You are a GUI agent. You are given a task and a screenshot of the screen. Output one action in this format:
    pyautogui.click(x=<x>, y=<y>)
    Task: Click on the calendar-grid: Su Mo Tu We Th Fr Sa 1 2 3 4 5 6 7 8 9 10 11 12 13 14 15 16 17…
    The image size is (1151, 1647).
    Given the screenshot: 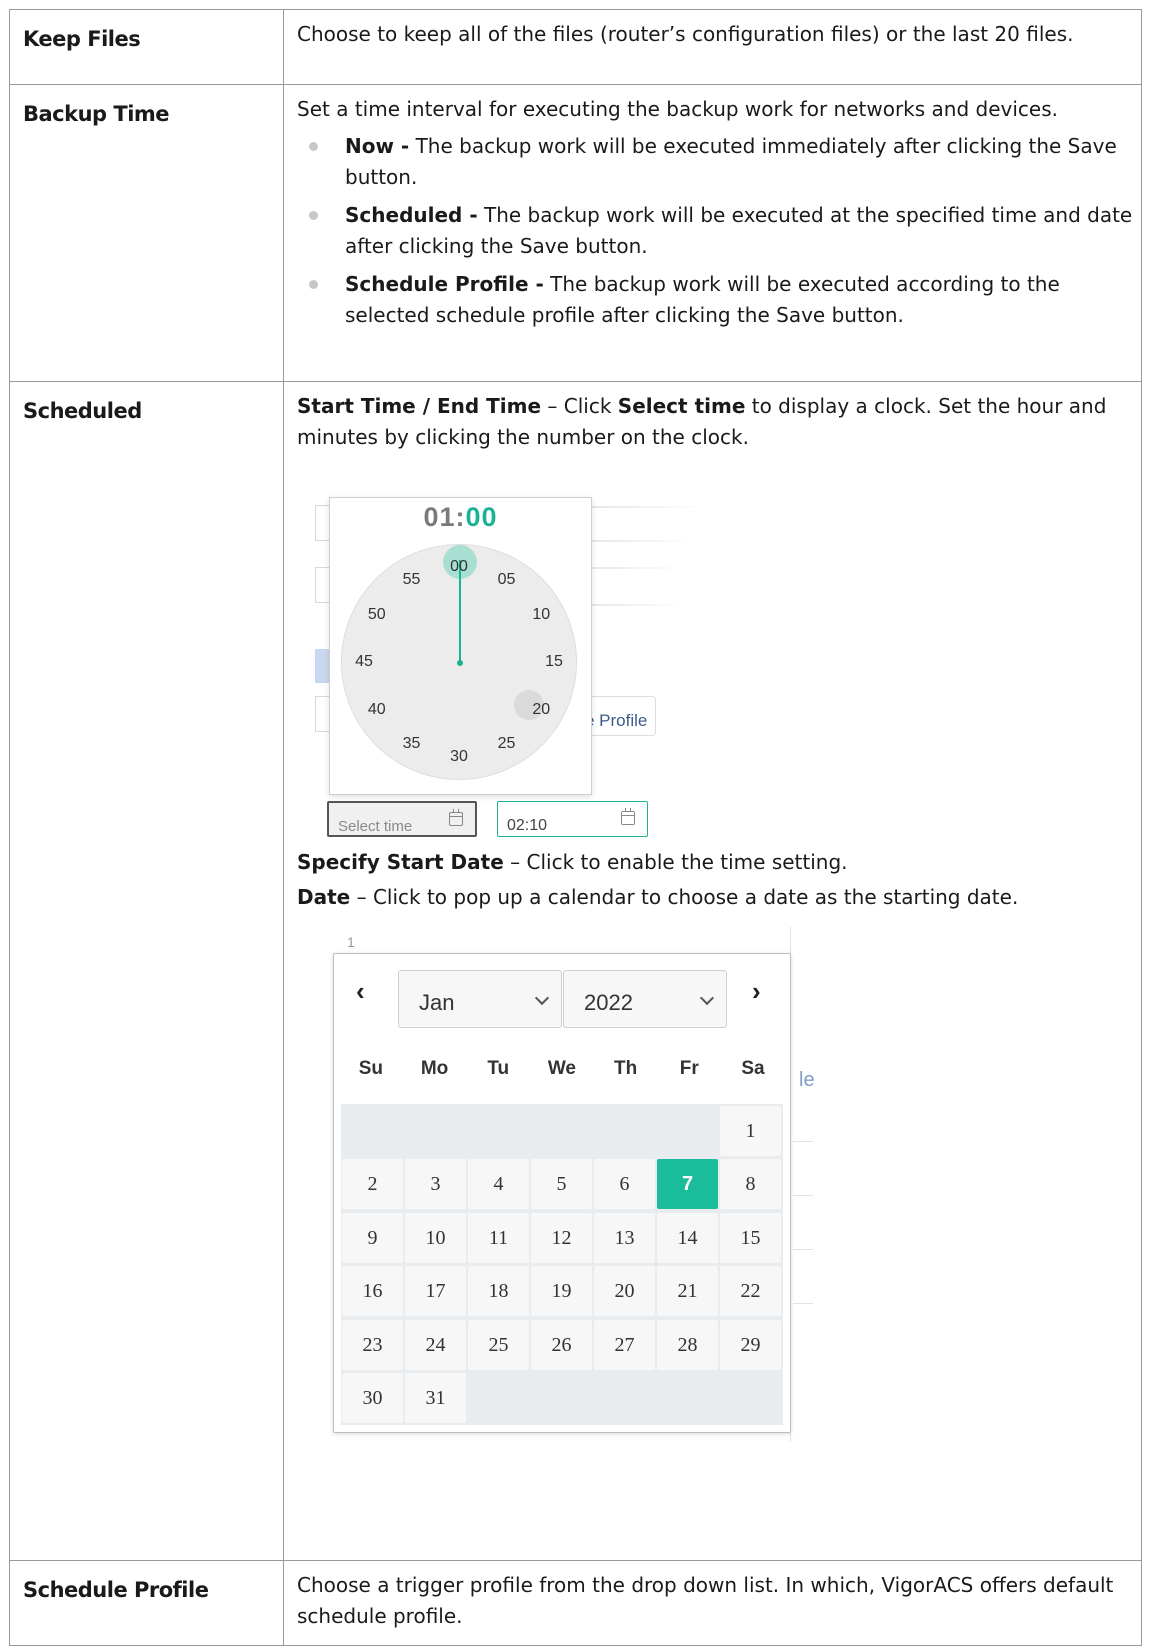 What is the action you would take?
    pyautogui.click(x=562, y=1239)
    